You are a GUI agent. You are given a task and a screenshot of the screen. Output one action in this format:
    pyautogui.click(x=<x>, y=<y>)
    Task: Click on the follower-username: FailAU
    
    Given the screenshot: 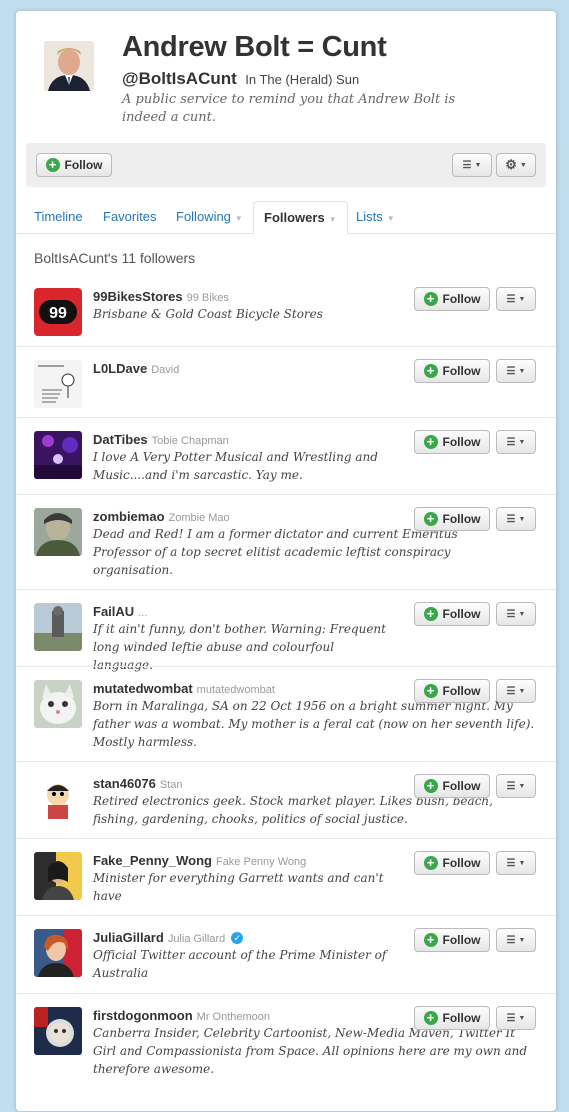 What is the action you would take?
    pyautogui.click(x=113, y=611)
    